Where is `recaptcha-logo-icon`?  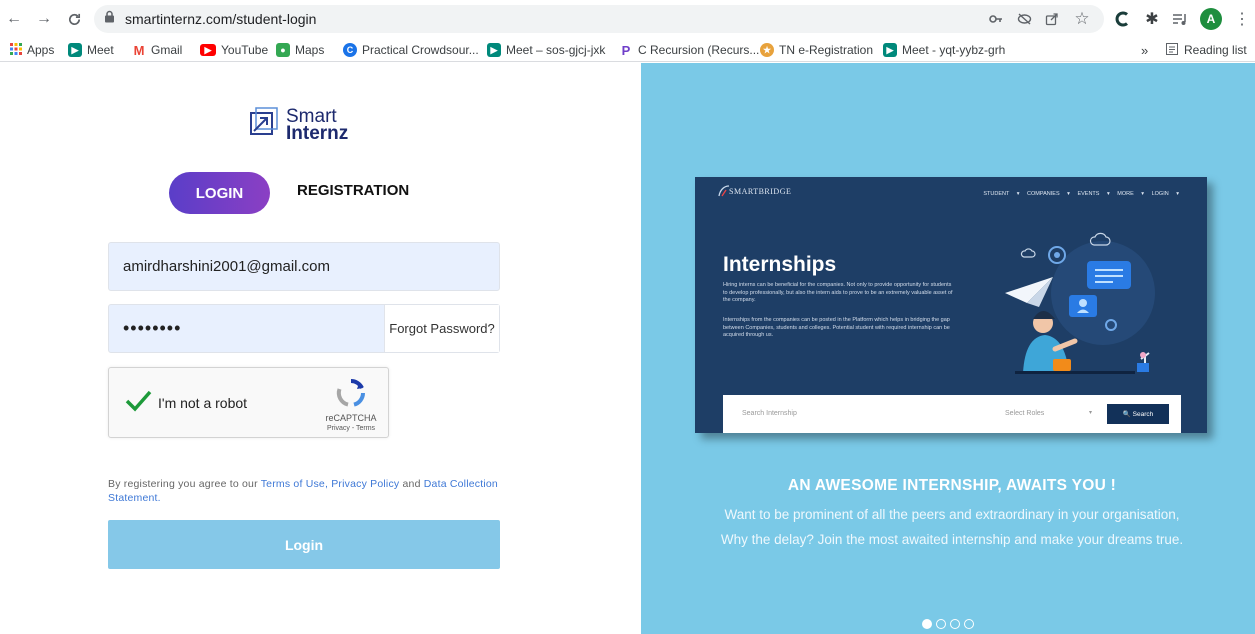
recaptcha-logo-icon is located at coordinates (351, 393).